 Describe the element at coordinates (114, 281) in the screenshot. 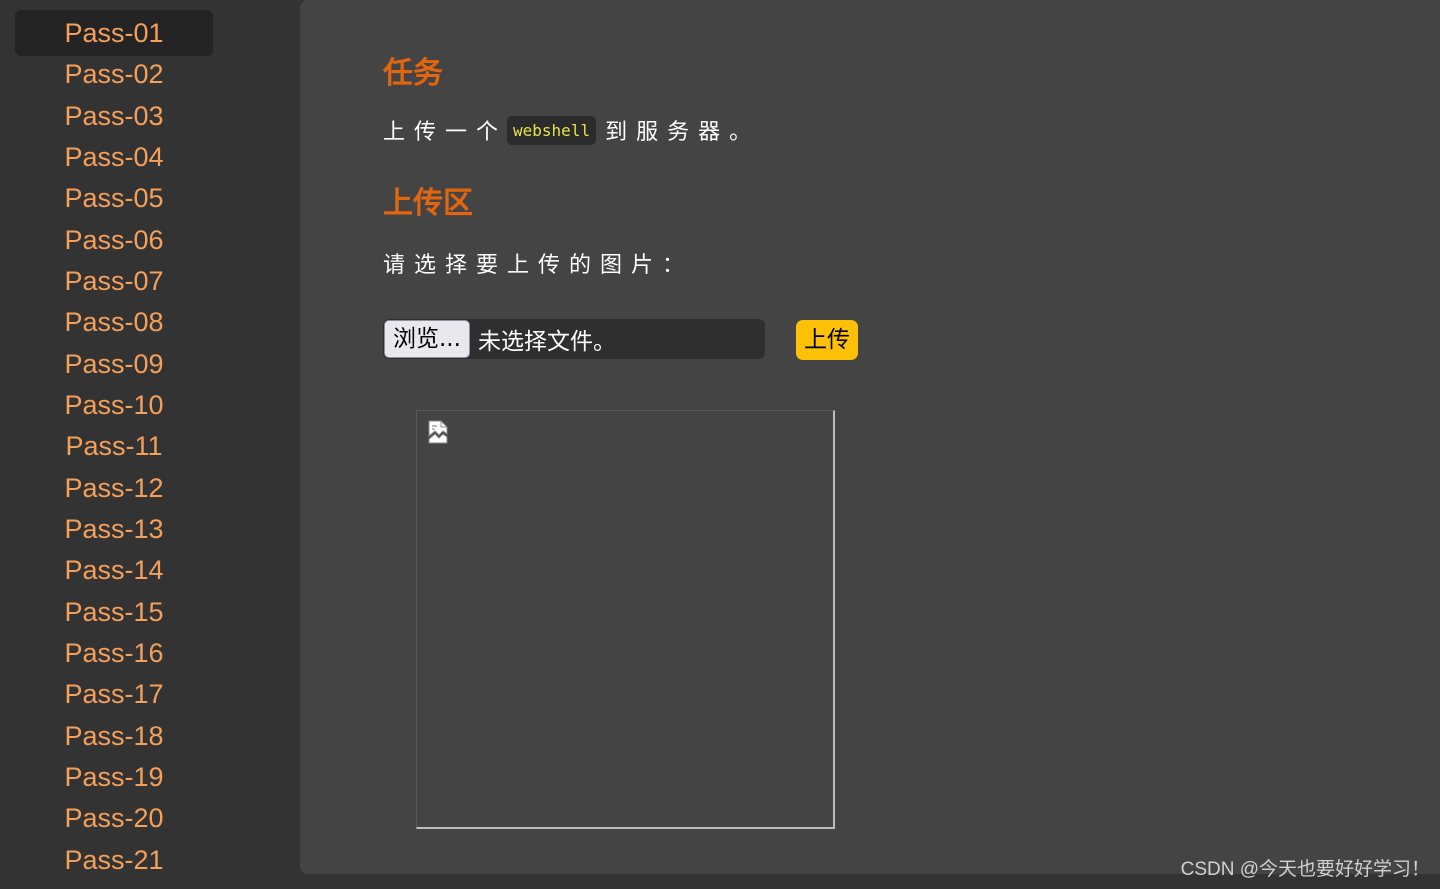

I see `sidebar-item-pass-07: Pass-07` at that location.